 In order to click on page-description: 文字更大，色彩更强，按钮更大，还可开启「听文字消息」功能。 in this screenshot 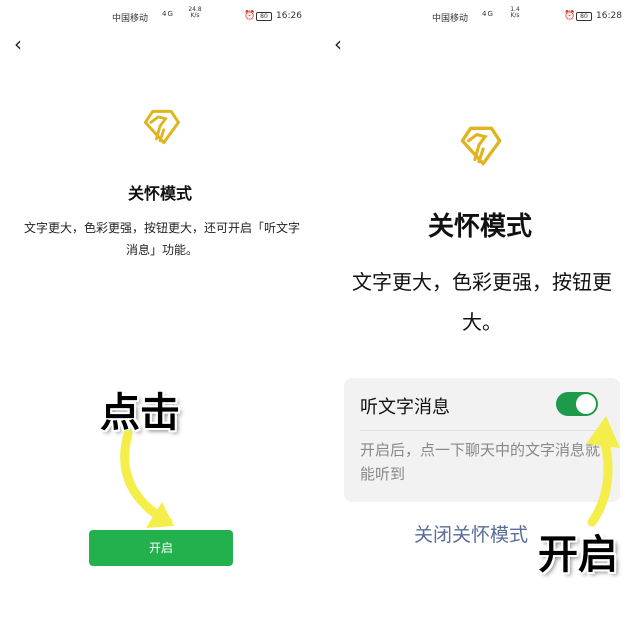, I will do `click(161, 239)`.